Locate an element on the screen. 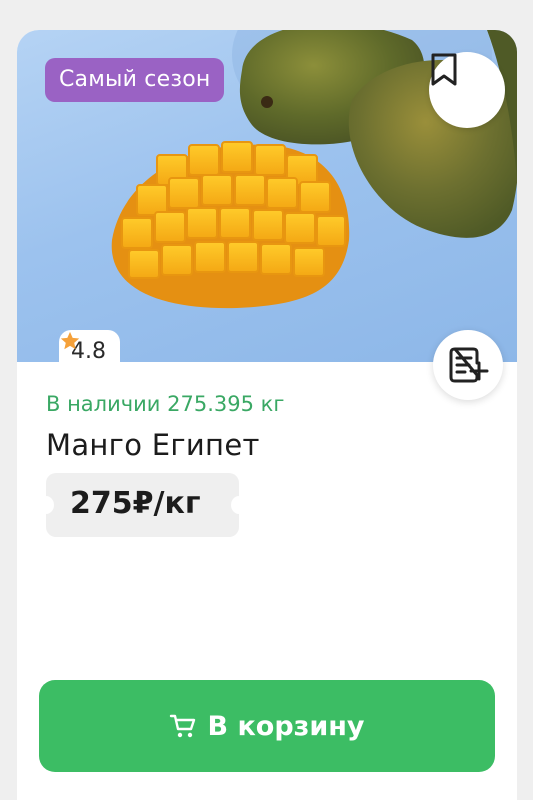 This screenshot has height=800, width=533. rating-badge: 4.8 is located at coordinates (89, 346).